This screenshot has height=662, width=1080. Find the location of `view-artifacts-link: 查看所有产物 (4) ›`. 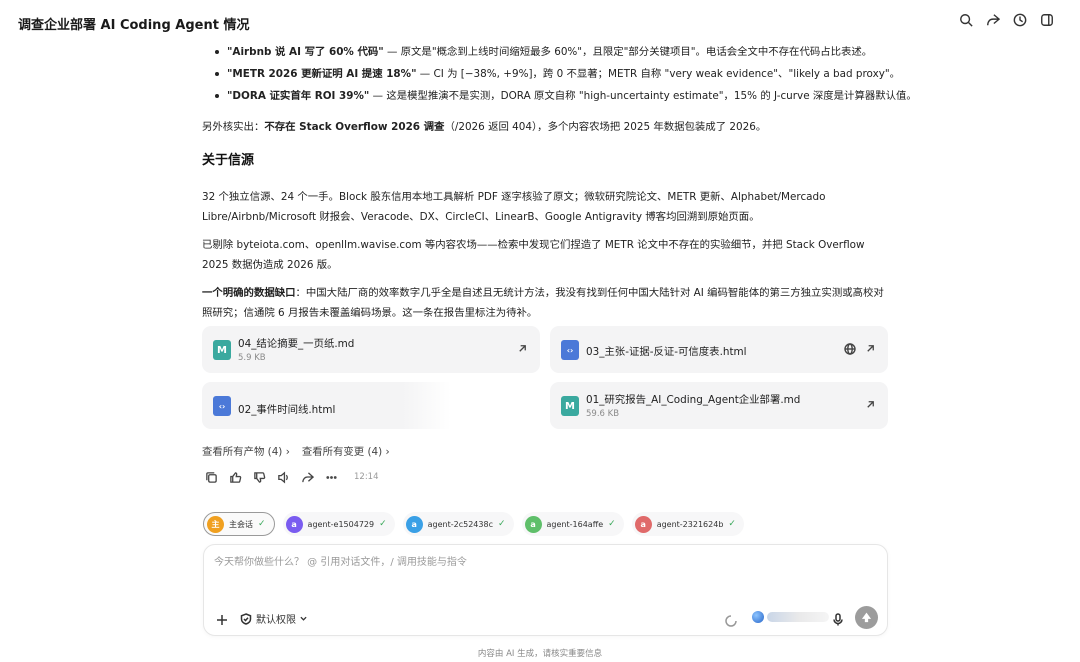

view-artifacts-link: 查看所有产物 (4) › is located at coordinates (246, 450).